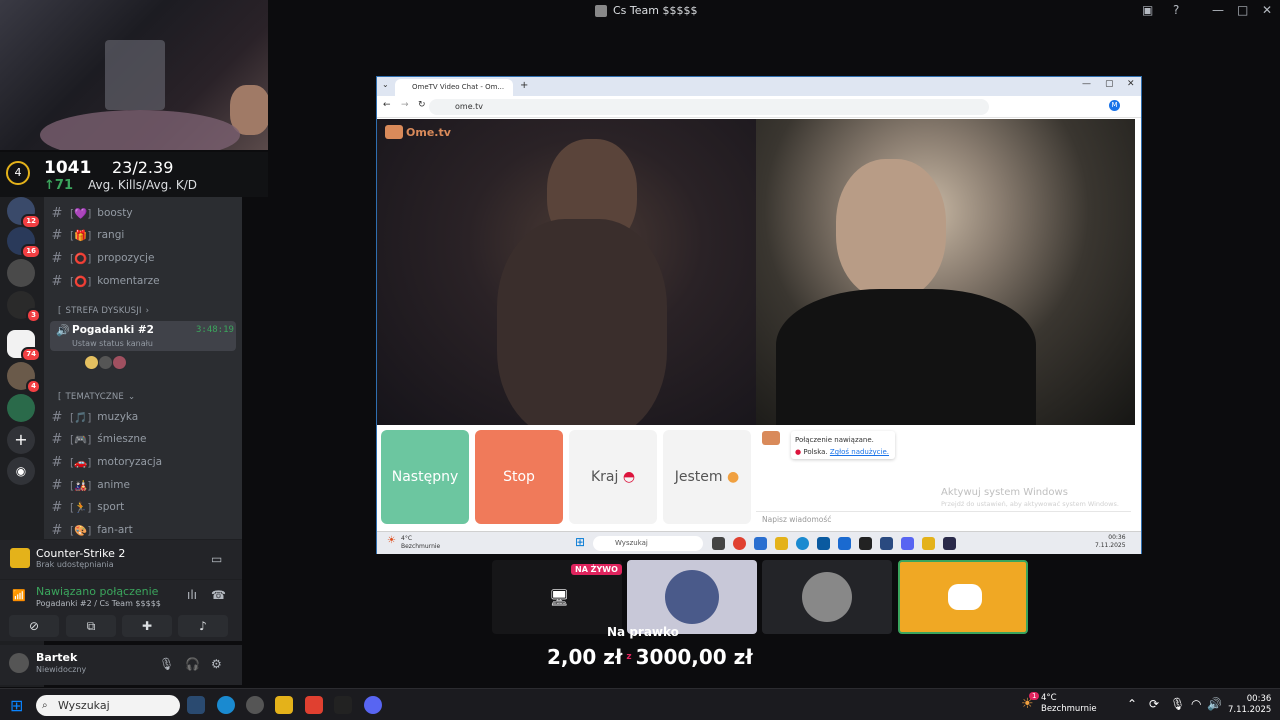 The height and width of the screenshot is (720, 1280). I want to click on inbox-icon: ▣, so click(1147, 10).